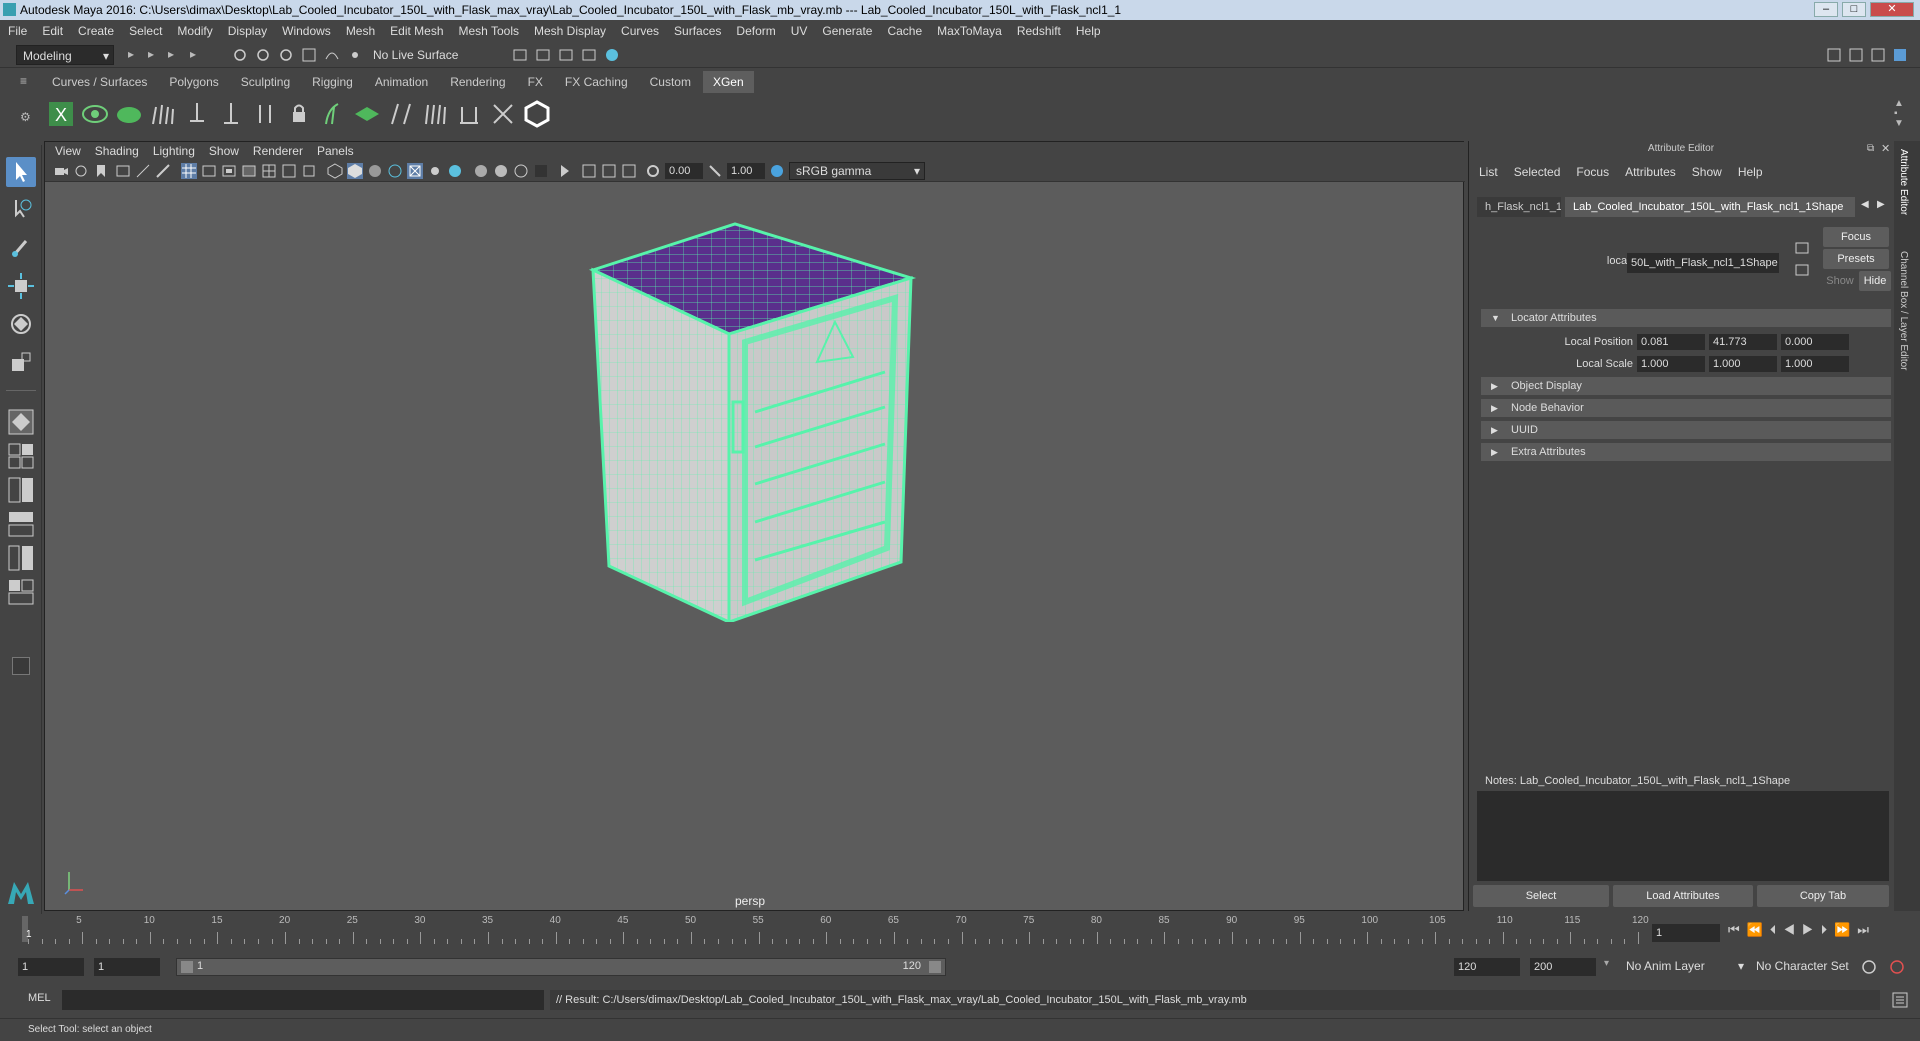 The width and height of the screenshot is (1920, 1041). Describe the element at coordinates (21, 210) in the screenshot. I see `lasso-tool-icon` at that location.